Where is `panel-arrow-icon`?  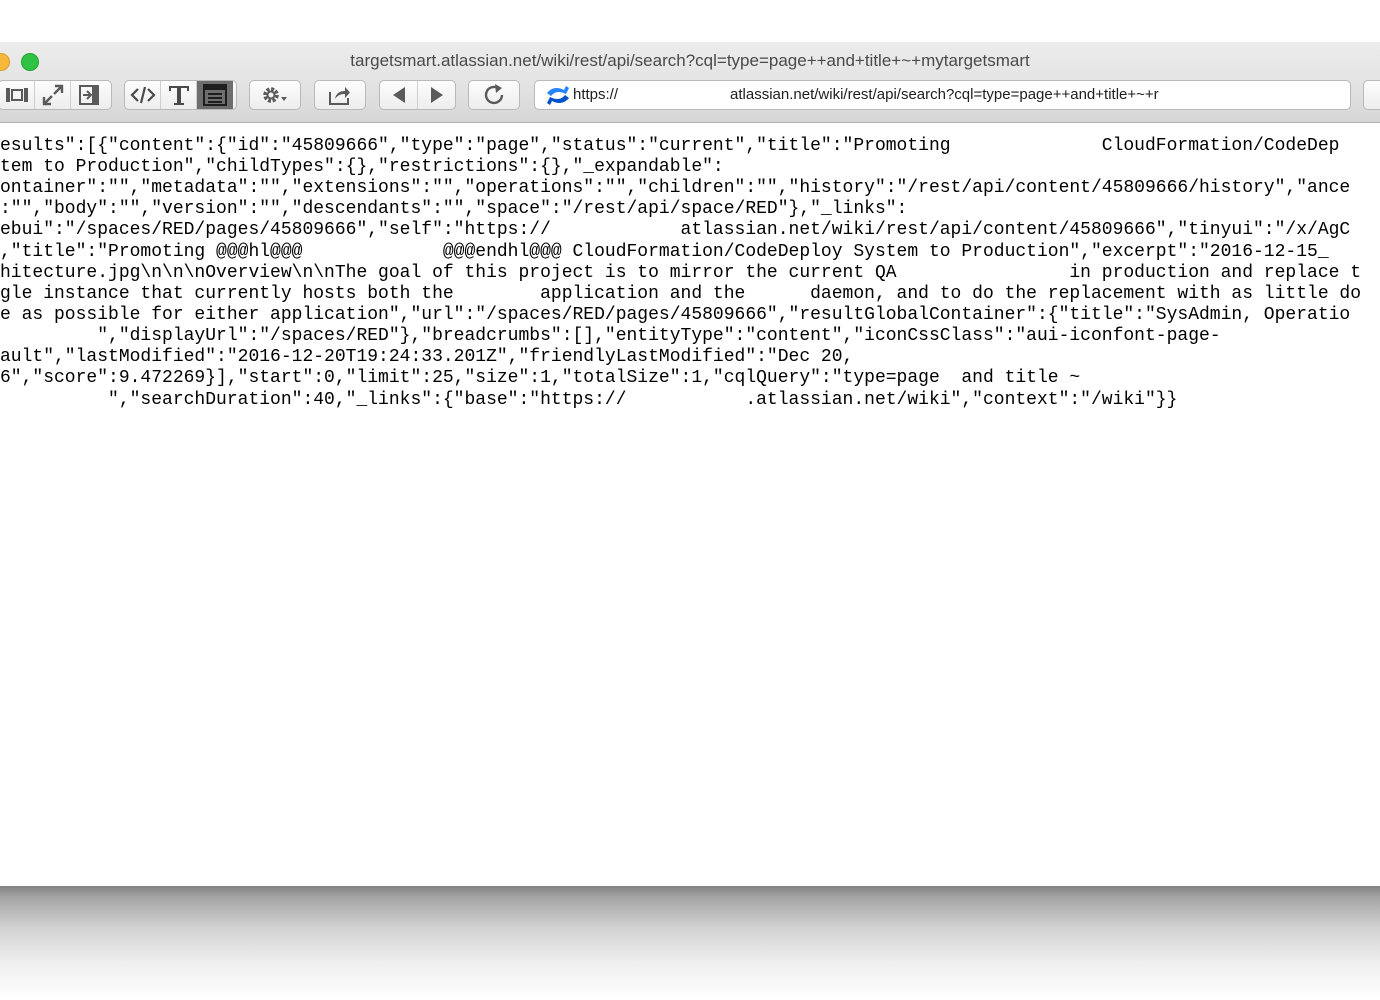 panel-arrow-icon is located at coordinates (89, 95).